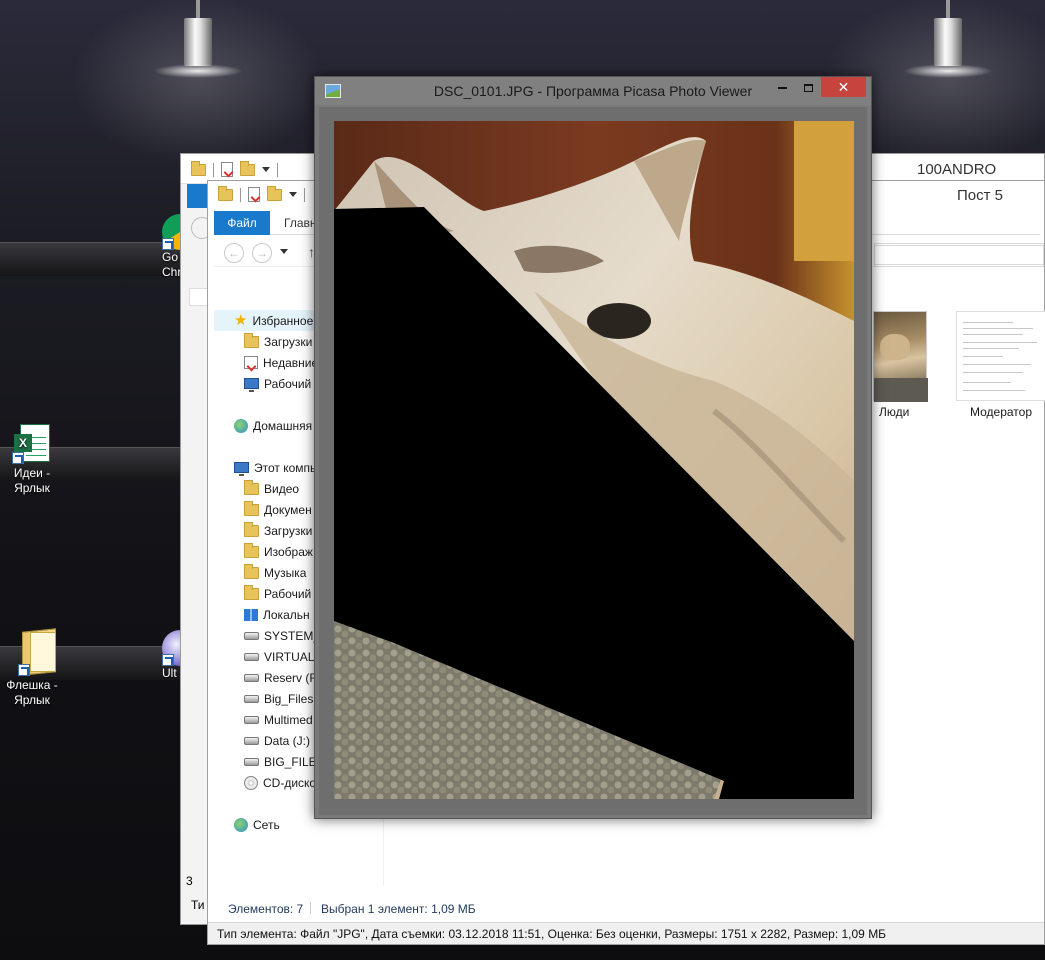 The image size is (1045, 960). I want to click on nav-item-homegroup: Домашняя, so click(273, 425).